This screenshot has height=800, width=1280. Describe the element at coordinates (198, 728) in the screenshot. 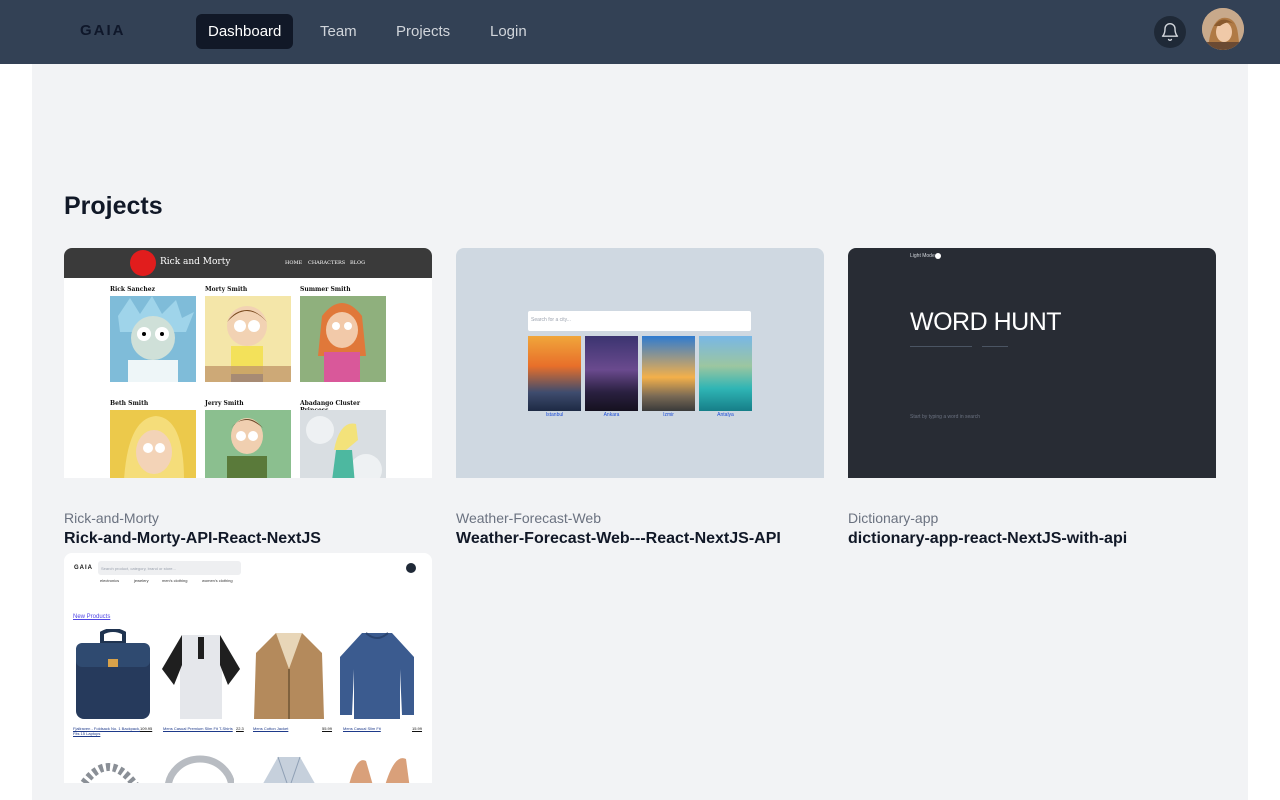

I see `preview-product-name: Mens Casual Premium Slim Fit T-Shirts` at that location.